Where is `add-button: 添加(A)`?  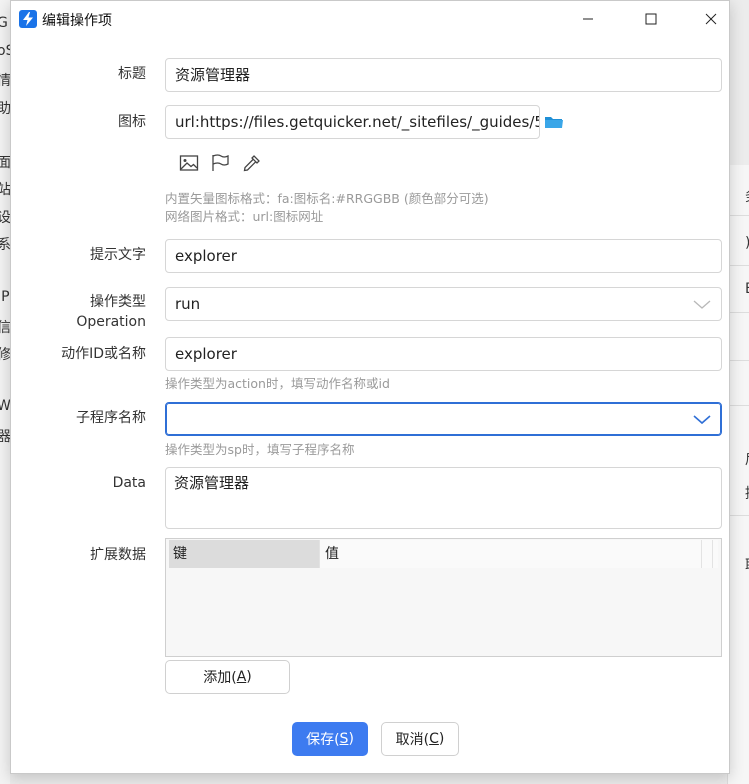
add-button: 添加(A) is located at coordinates (227, 677).